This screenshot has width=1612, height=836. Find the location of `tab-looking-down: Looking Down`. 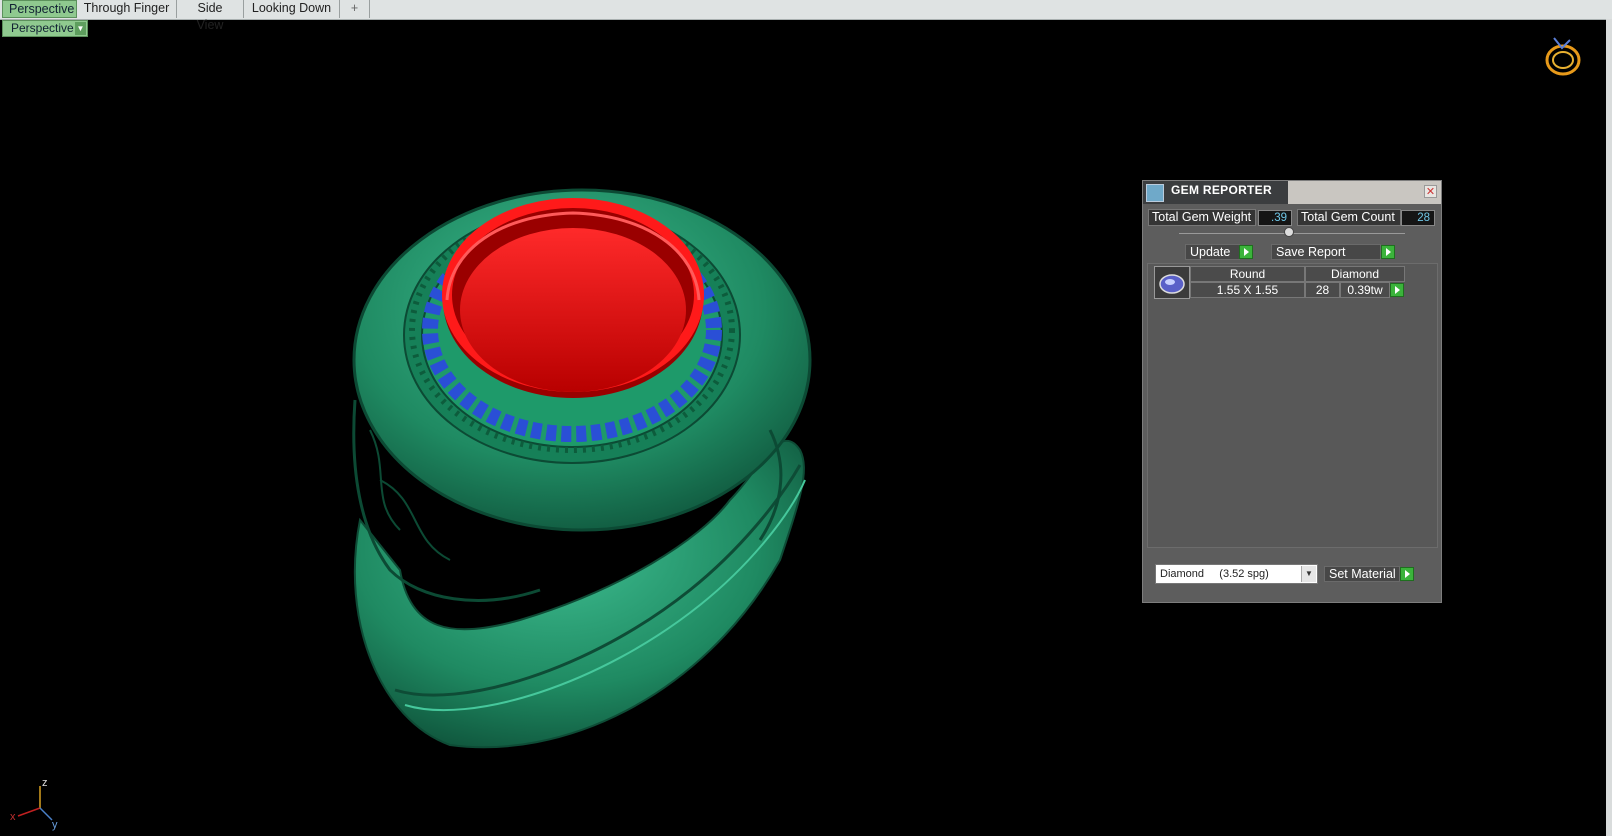

tab-looking-down: Looking Down is located at coordinates (292, 9).